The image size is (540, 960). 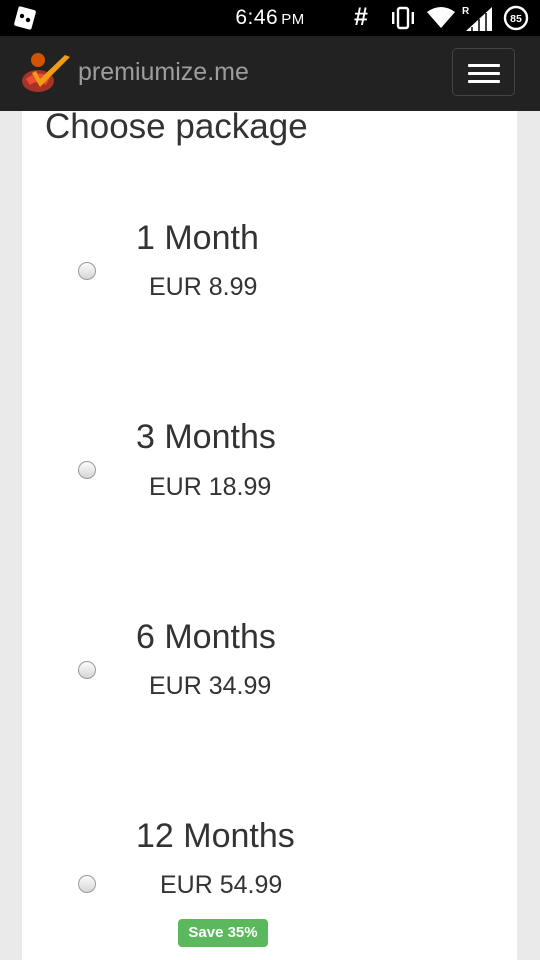 What do you see at coordinates (441, 20) in the screenshot?
I see `wifi-icon` at bounding box center [441, 20].